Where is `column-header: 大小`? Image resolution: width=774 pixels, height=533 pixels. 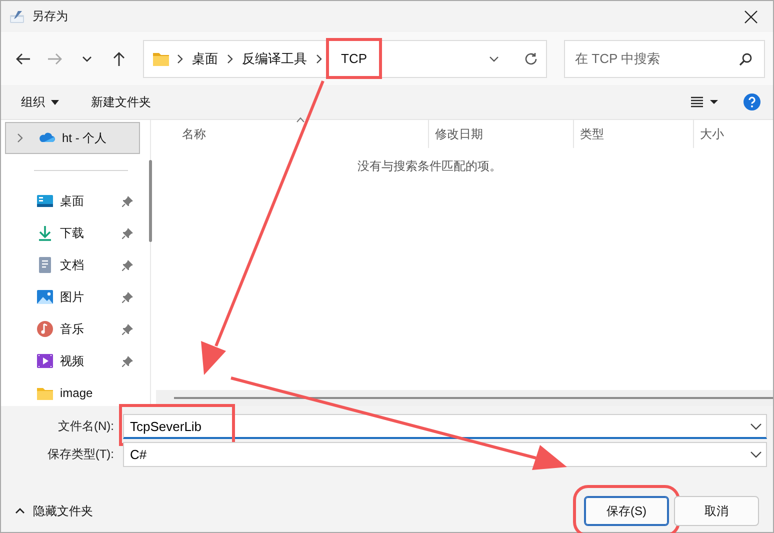 column-header: 大小 is located at coordinates (733, 134).